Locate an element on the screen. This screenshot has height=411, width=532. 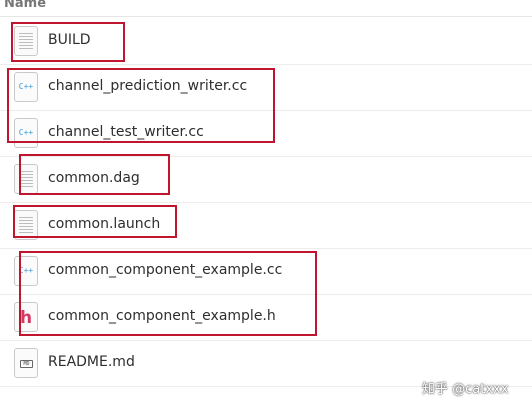
file-name: common.dag is located at coordinates (94, 178).